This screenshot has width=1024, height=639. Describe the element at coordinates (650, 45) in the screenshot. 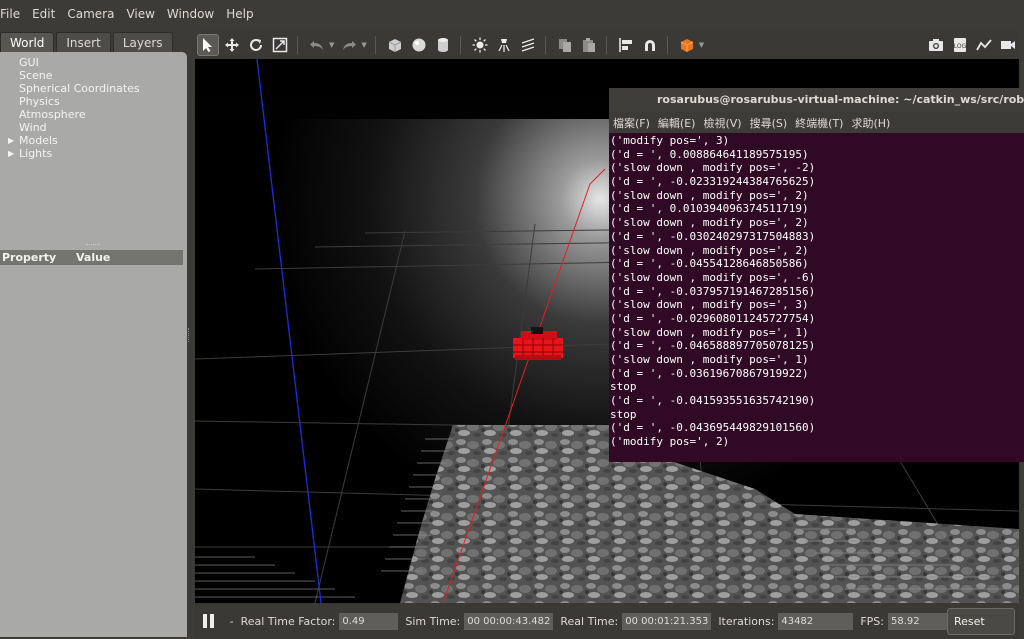

I see `snap-icon` at that location.